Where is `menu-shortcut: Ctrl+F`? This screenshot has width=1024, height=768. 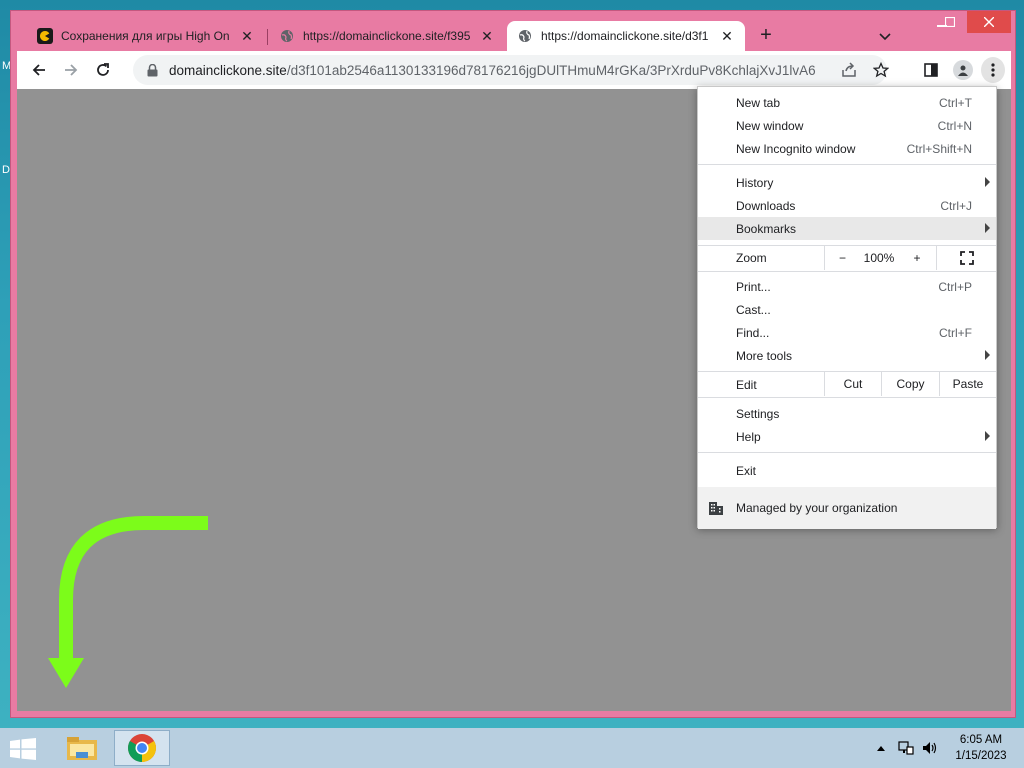 menu-shortcut: Ctrl+F is located at coordinates (955, 332).